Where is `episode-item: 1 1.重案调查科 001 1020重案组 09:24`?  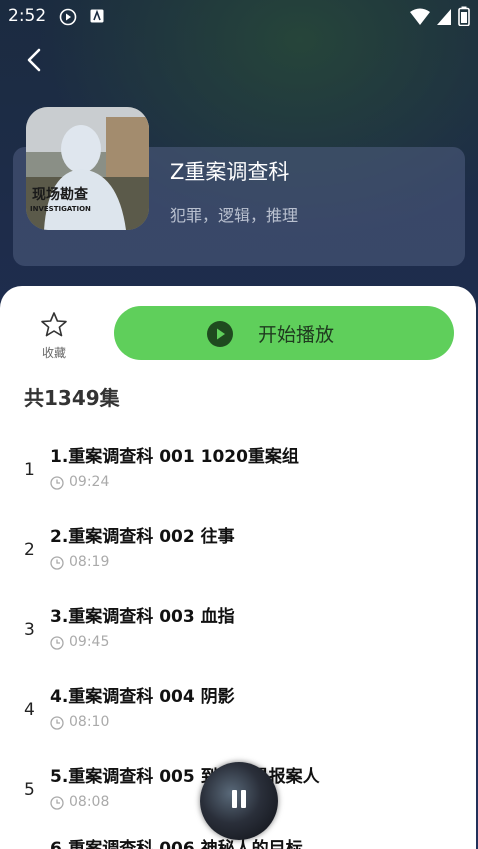
episode-item: 1 1.重案调查科 001 1020重案组 09:24 is located at coordinates (238, 478).